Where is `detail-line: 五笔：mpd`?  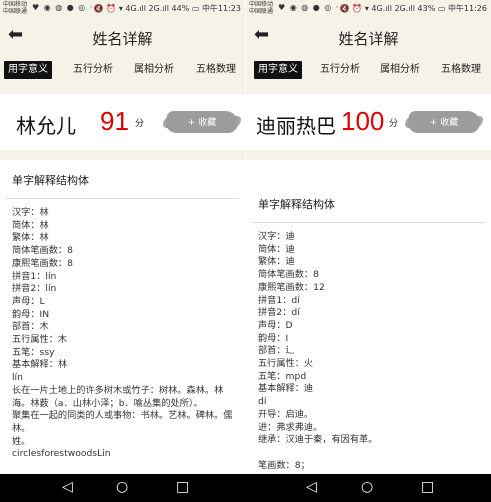
detail-line: 五笔：mpd is located at coordinates (282, 376).